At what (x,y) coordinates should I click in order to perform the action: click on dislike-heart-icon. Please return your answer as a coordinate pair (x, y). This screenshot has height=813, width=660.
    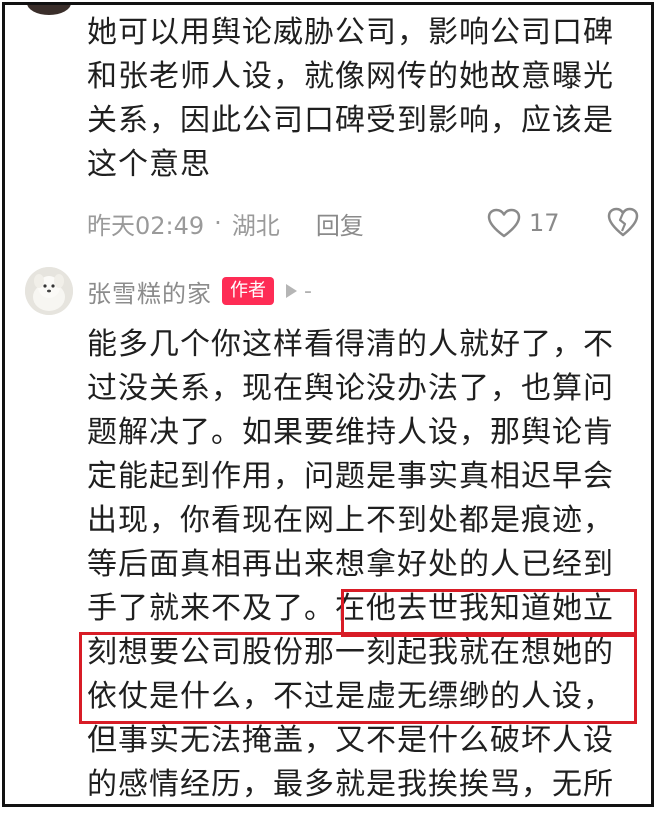
    Looking at the image, I should click on (623, 222).